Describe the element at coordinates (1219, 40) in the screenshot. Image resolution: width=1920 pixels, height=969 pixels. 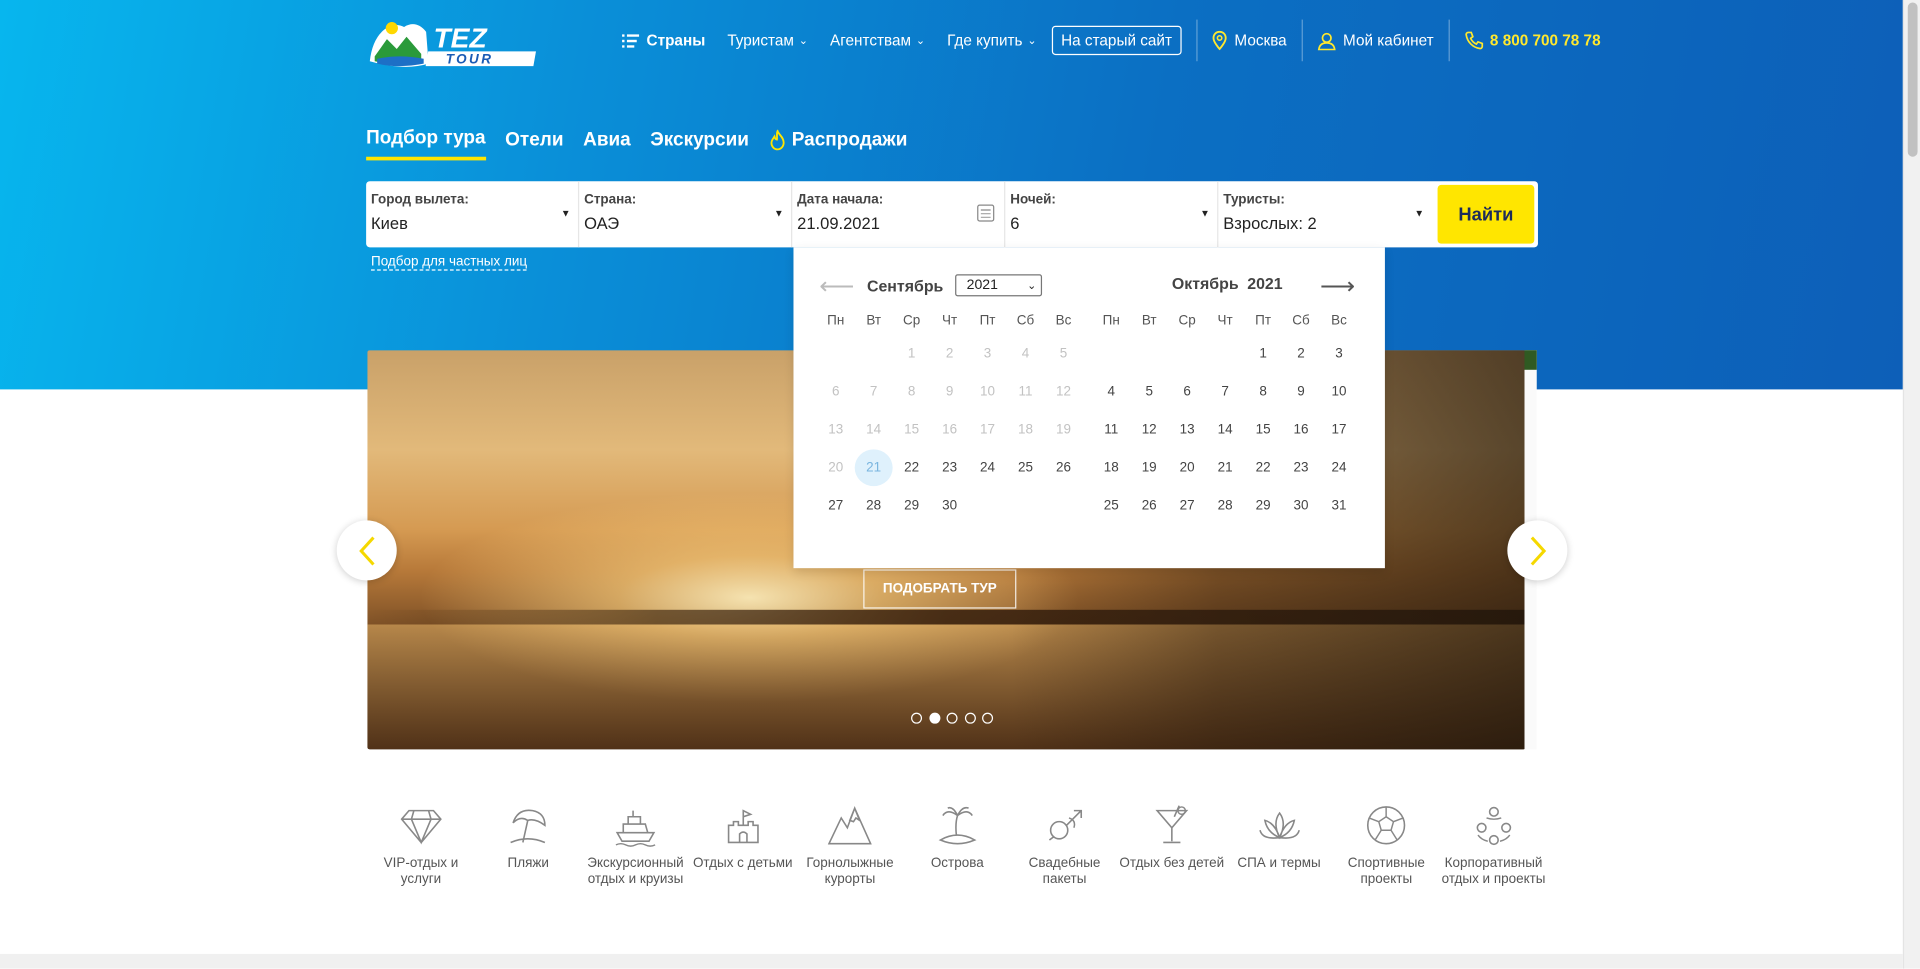
I see `location-pin-icon` at that location.